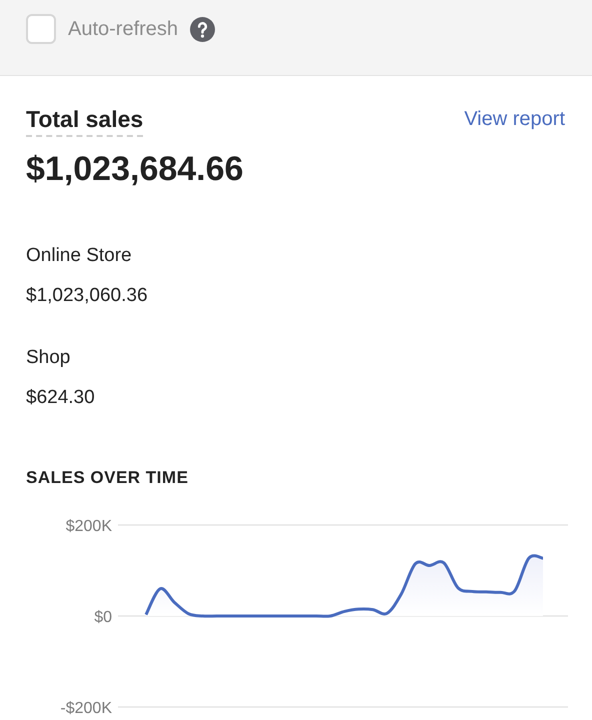 Image resolution: width=592 pixels, height=720 pixels. What do you see at coordinates (61, 398) in the screenshot?
I see `channel-amount: $624.30` at bounding box center [61, 398].